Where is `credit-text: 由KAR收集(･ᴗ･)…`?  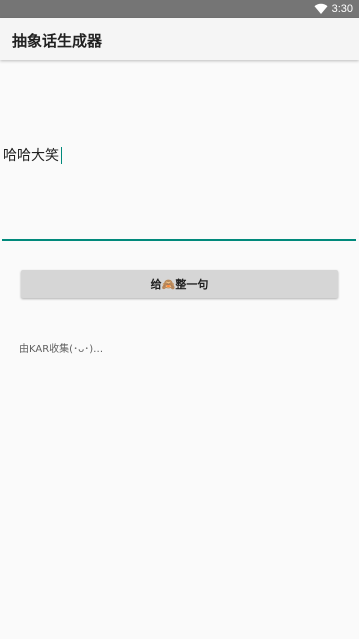 credit-text: 由KAR收集(･ᴗ･)… is located at coordinates (61, 349).